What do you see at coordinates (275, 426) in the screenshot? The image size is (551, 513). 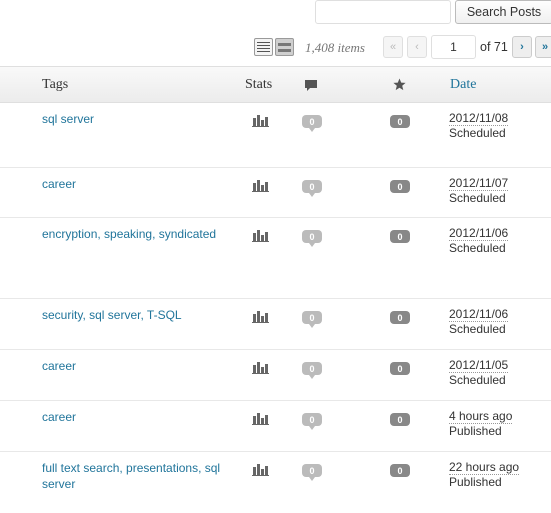 I see `table-row: career 0 0 4 hours ago Published` at bounding box center [275, 426].